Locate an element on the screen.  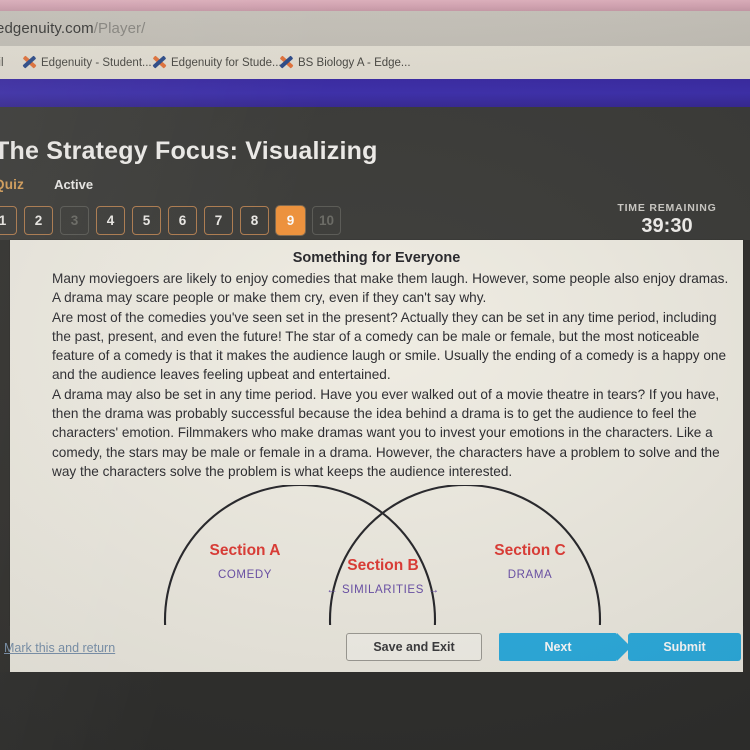
venn-section-b-sub: ← SIMILARITIES → is located at coordinates (383, 590).